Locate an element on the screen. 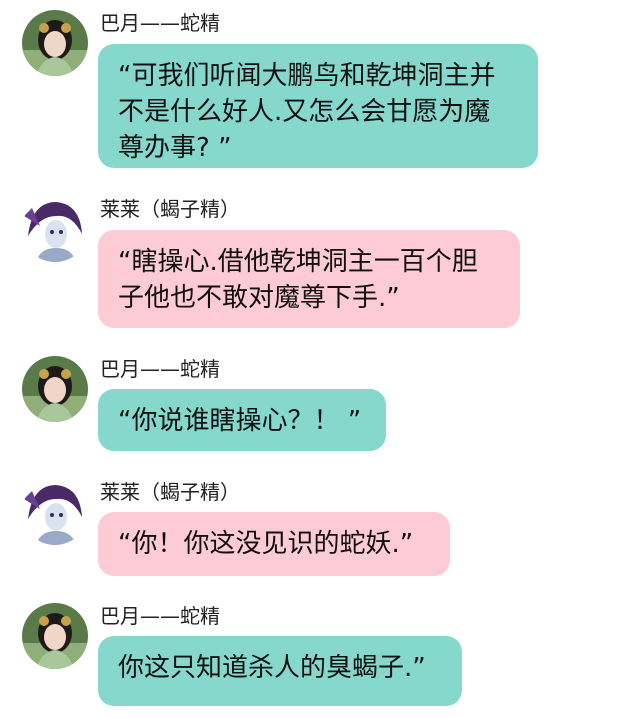 This screenshot has height=718, width=640. message-line: “瞎操心.借他乾坤洞主一百个胆 is located at coordinates (298, 262).